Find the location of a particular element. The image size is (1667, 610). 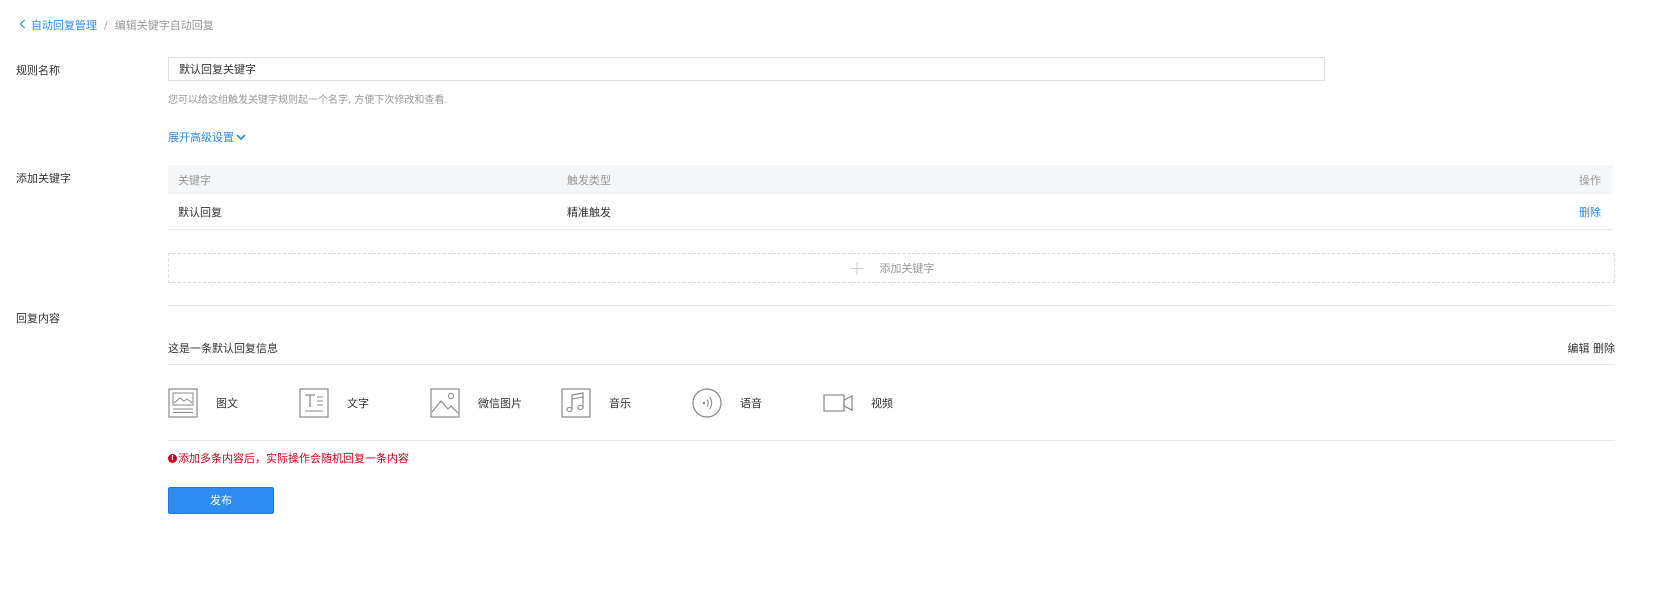

reply-type-music: 音乐 is located at coordinates (626, 403).